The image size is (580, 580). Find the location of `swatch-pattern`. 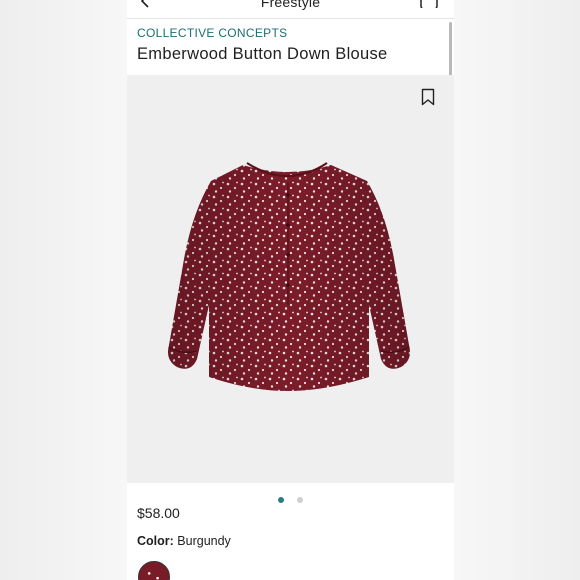

swatch-pattern is located at coordinates (154, 572).